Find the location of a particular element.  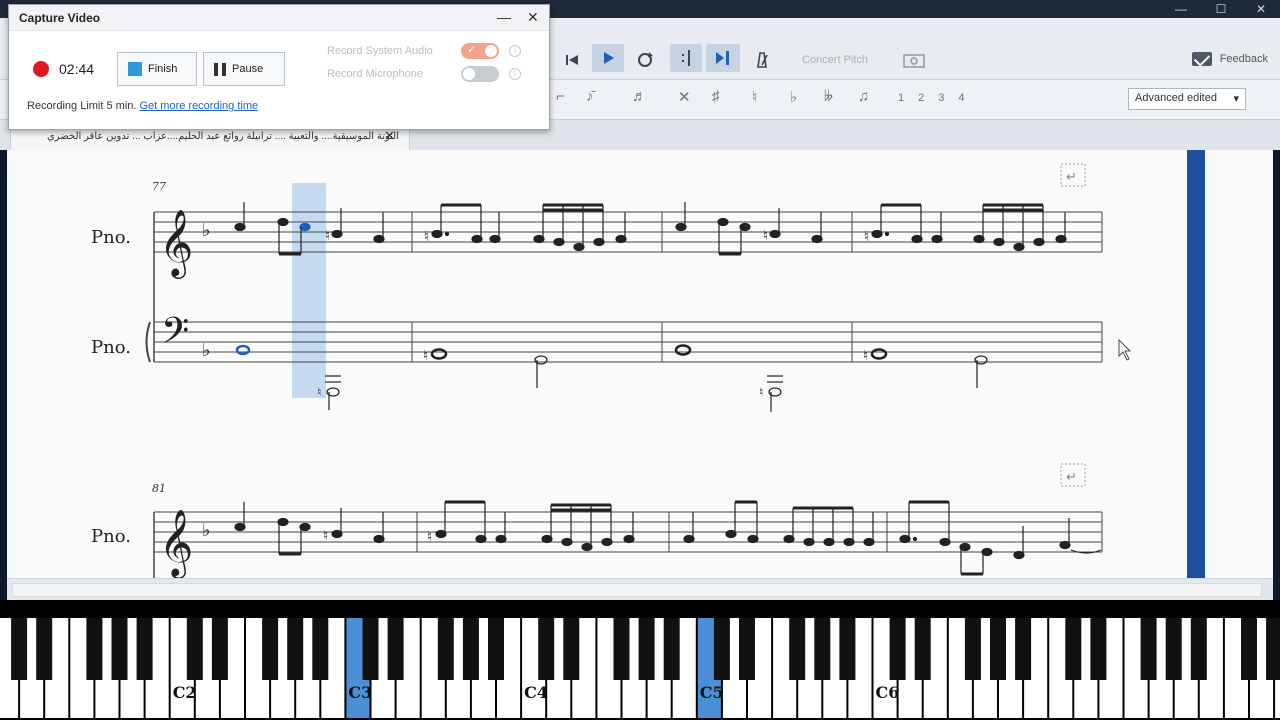

horizontal-scrollbar is located at coordinates (640, 589).